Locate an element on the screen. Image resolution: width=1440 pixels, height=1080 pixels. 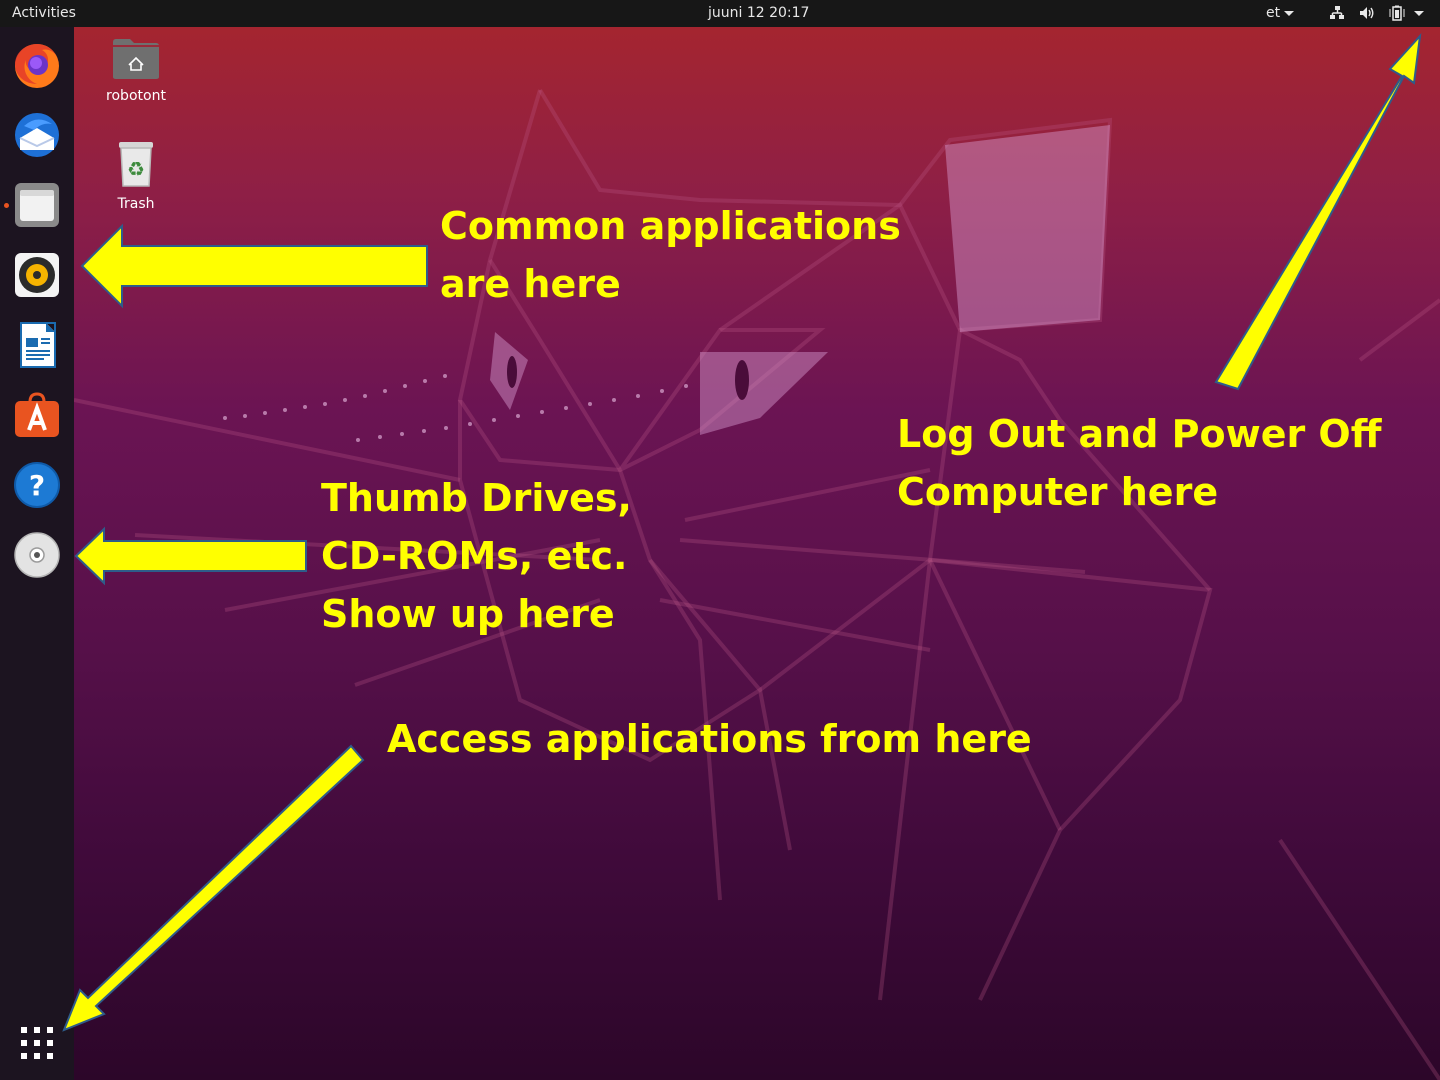
callout-common-apps: Common applications are here is located at coordinates (670, 255).